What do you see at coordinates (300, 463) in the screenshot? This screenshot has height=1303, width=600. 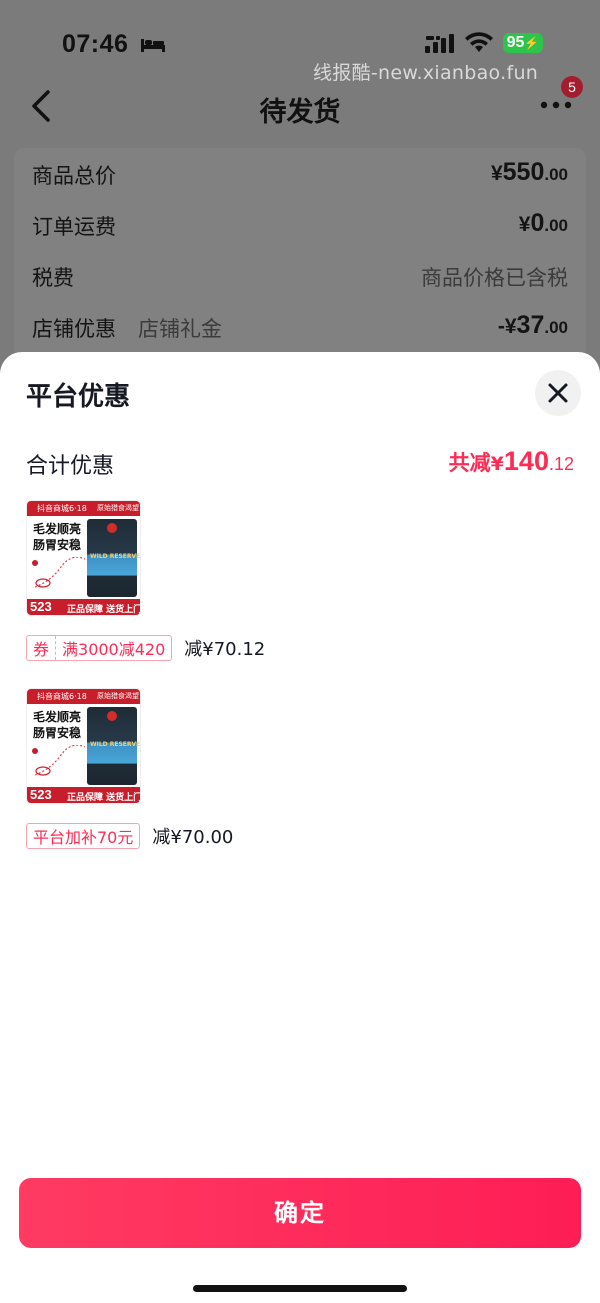 I see `total-discount-row: 合计优惠 共减¥140.12` at bounding box center [300, 463].